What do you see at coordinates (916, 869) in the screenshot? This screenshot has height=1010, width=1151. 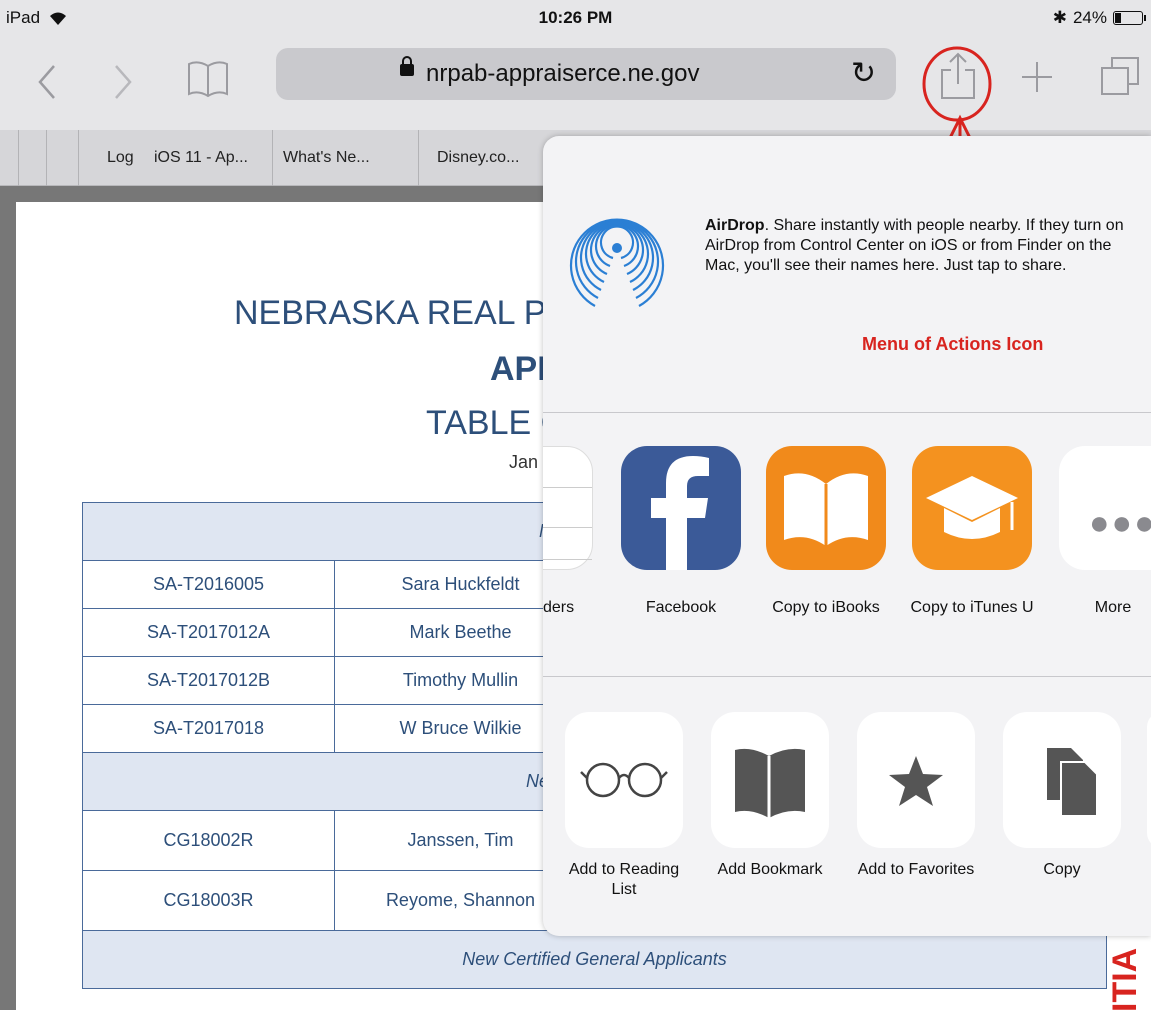 I see `add-favorites-label: Add to Favorites` at bounding box center [916, 869].